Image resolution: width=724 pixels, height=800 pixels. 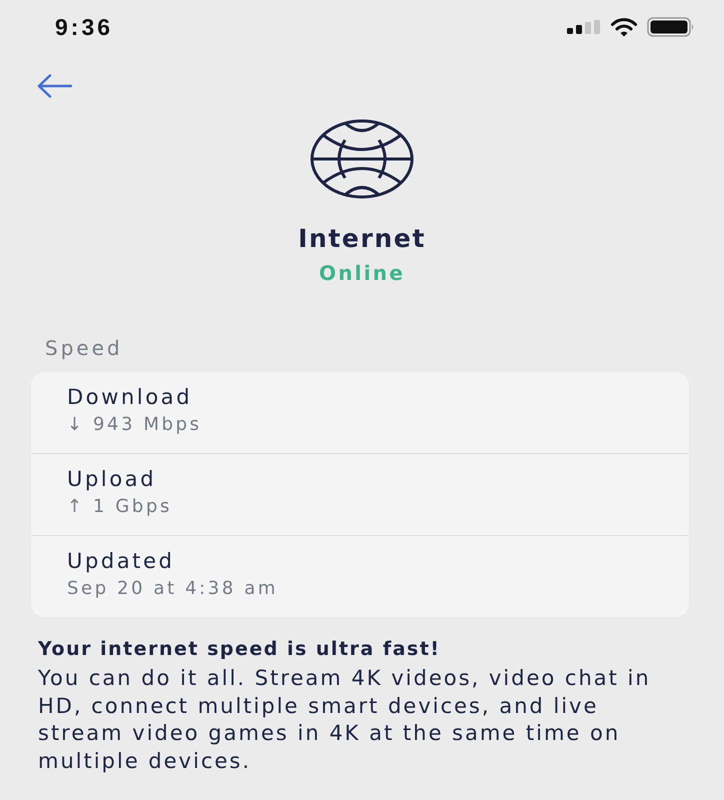 I want to click on back-button, so click(x=55, y=86).